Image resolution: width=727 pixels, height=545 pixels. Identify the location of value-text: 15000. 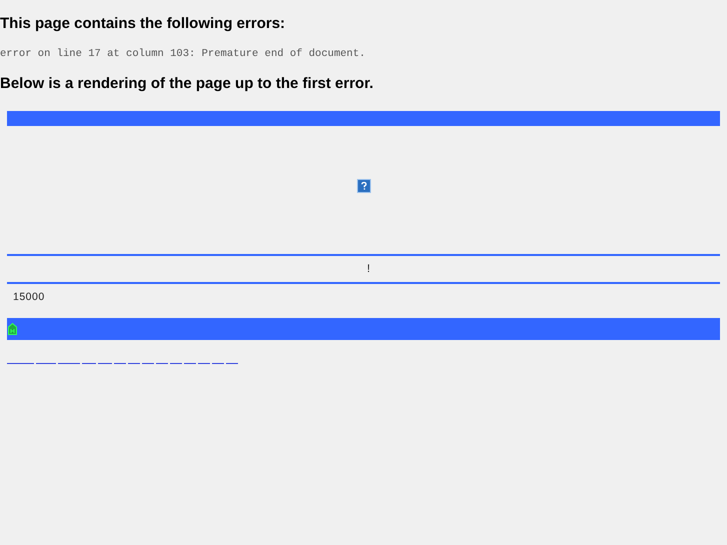
(29, 297).